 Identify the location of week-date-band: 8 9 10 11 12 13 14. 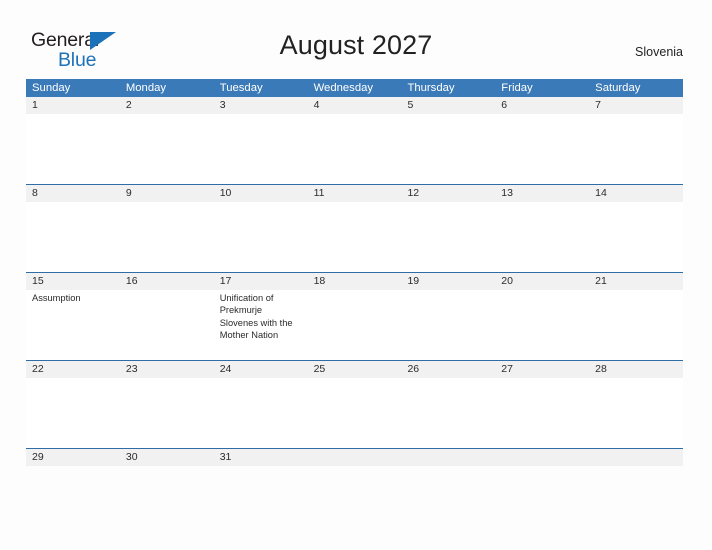
(354, 193).